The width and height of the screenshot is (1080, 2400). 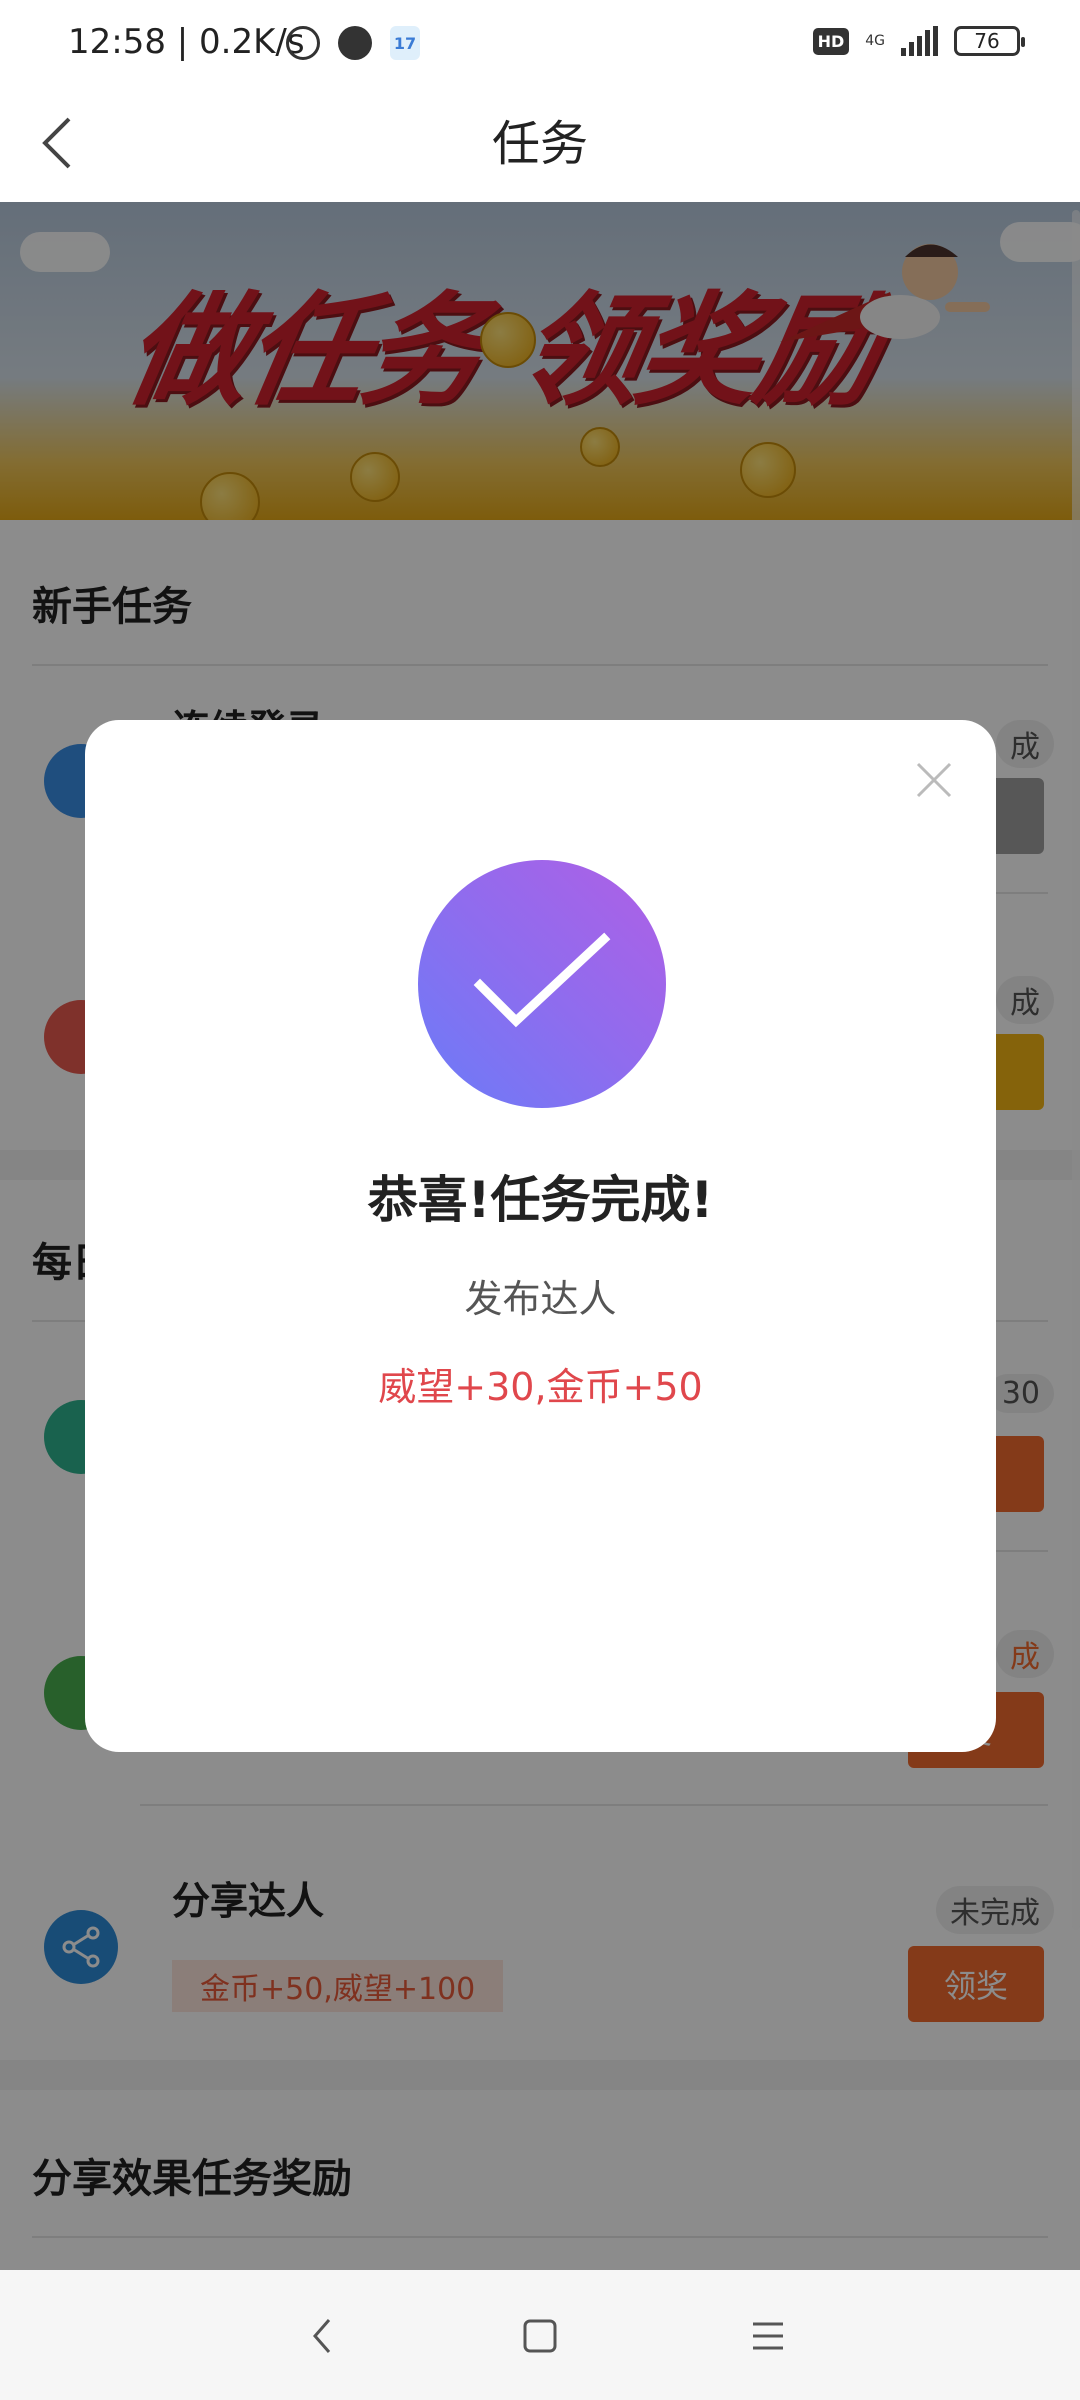 I want to click on dialog-reward: 威望+30,金币+50, so click(x=540, y=1387).